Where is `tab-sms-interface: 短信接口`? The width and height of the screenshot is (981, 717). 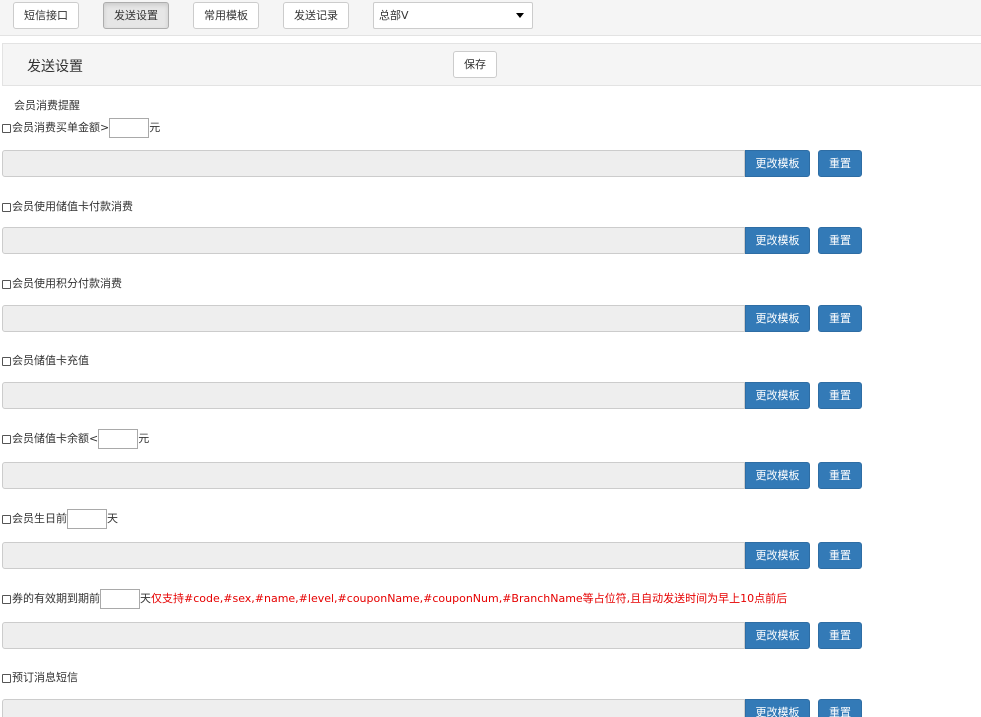
tab-sms-interface: 短信接口 is located at coordinates (46, 15).